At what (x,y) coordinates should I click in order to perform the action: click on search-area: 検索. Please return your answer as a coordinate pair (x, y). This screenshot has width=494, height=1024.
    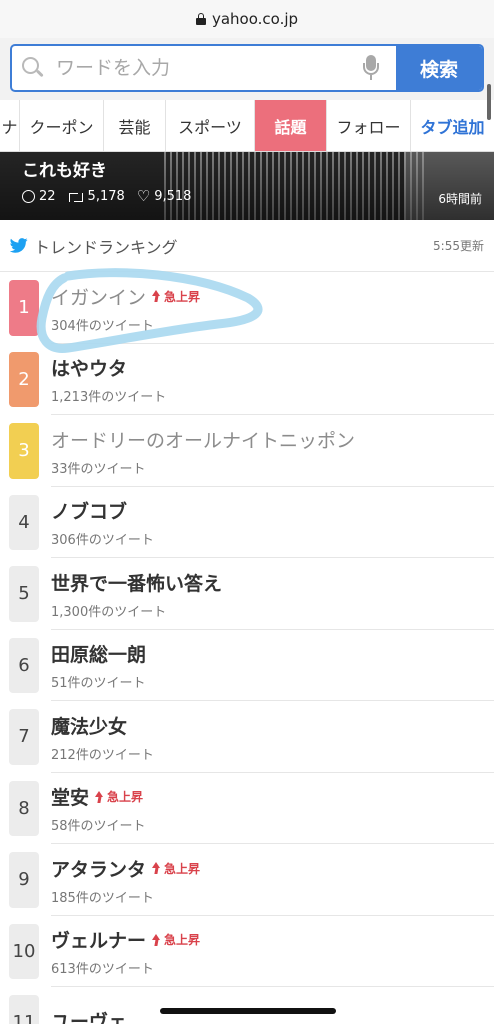
    Looking at the image, I should click on (247, 69).